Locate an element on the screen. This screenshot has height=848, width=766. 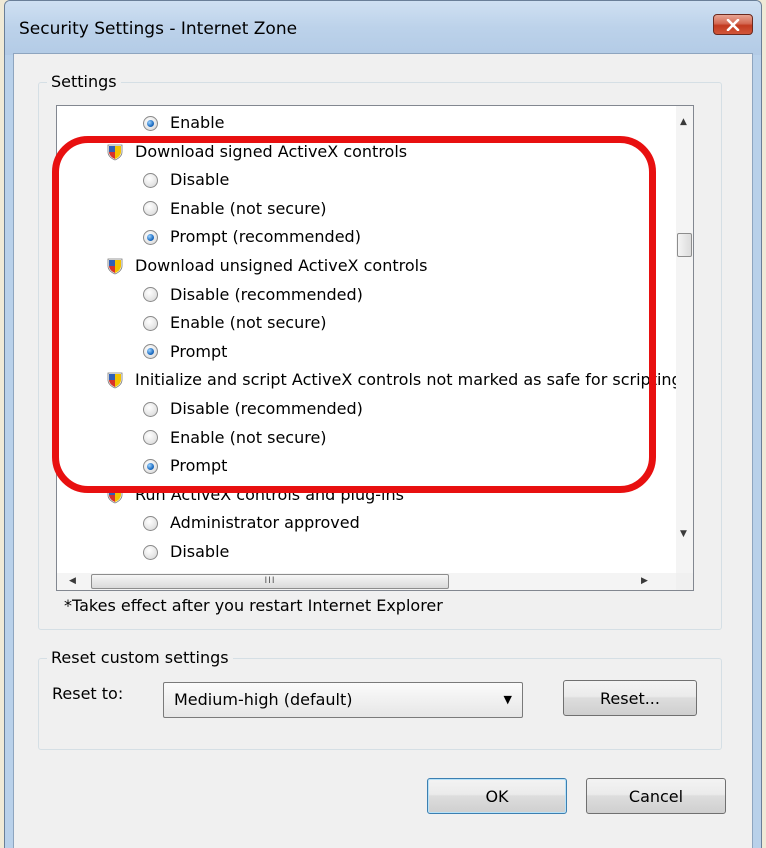
horizontal-scrollbar: ◀ III ▶ is located at coordinates (366, 581).